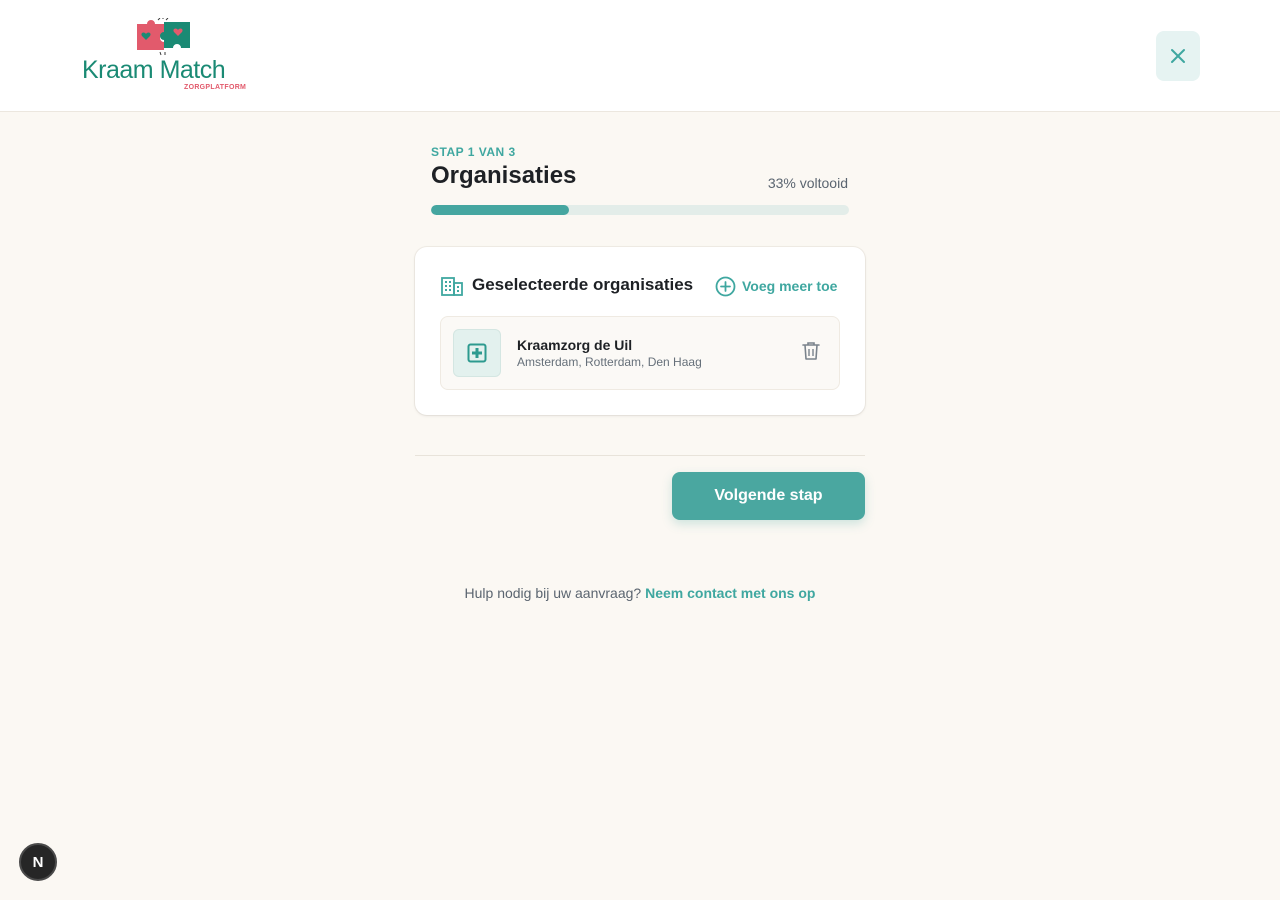 This screenshot has width=1280, height=900. I want to click on close-icon, so click(1178, 56).